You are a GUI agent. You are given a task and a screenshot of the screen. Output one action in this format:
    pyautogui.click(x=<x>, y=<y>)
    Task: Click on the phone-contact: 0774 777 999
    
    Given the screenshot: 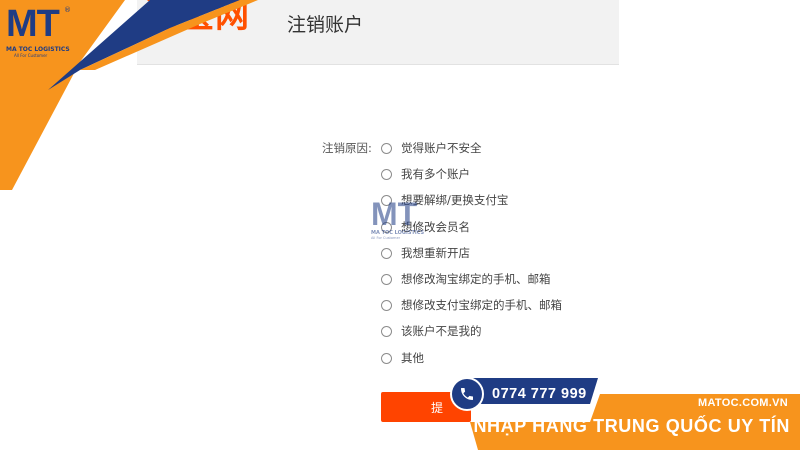 What is the action you would take?
    pyautogui.click(x=518, y=394)
    